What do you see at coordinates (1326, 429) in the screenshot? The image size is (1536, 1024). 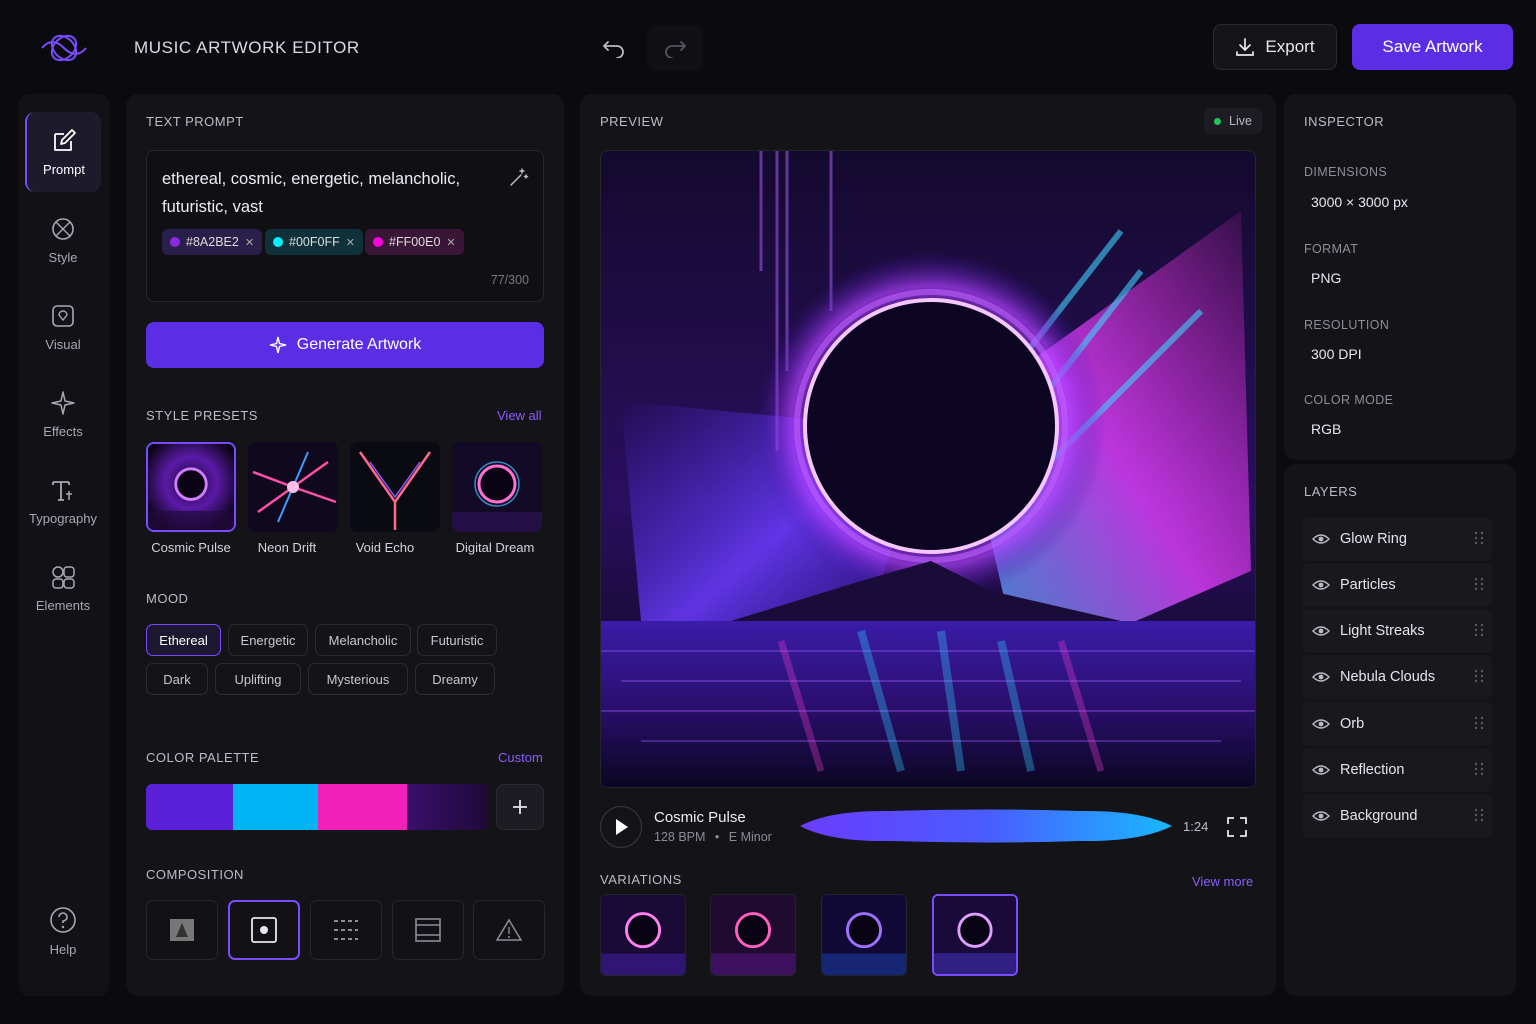 I see `color-mode-value: RGB` at bounding box center [1326, 429].